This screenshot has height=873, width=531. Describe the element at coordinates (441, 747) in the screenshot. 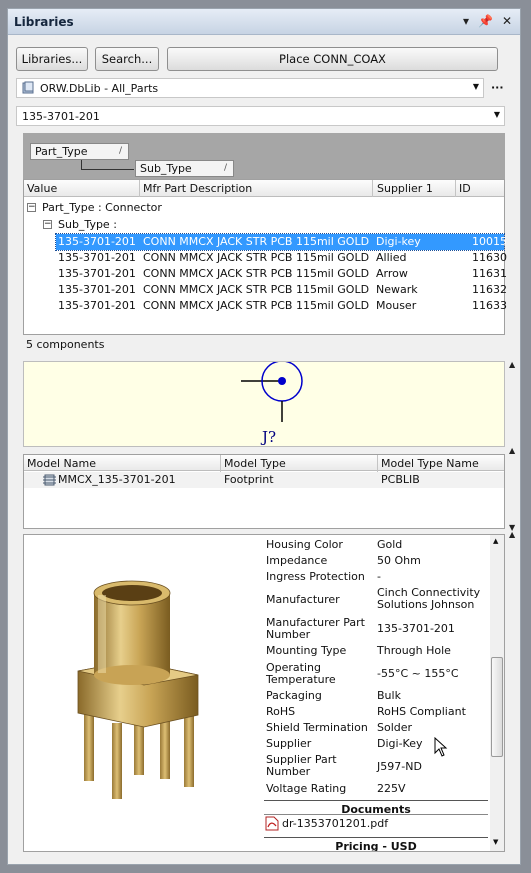

I see `mouse-cursor-icon` at that location.